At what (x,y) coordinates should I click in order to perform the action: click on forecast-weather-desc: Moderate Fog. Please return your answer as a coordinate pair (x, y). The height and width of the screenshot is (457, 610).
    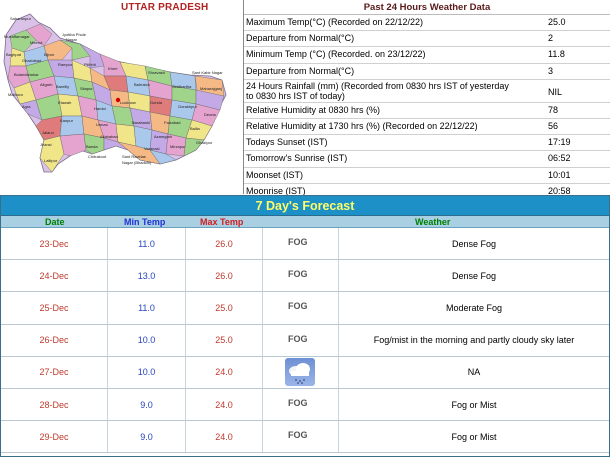
    Looking at the image, I should click on (474, 307).